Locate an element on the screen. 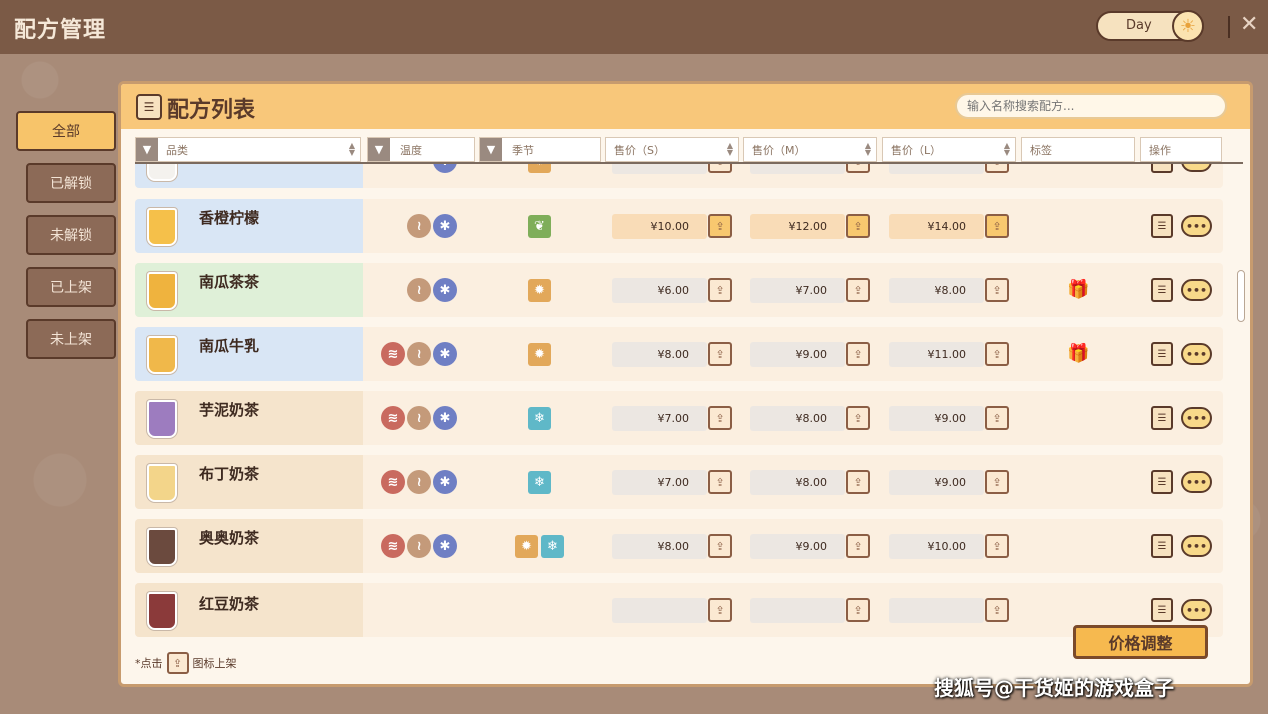 The image size is (1268, 714). table-row: 奥奥奶茶 ≋ ≀ ✱ ✹ ❄ ¥8.00 ⇪ ¥9.00 ⇪ ¥10.00 ⇪ ☰ ••• is located at coordinates (679, 546).